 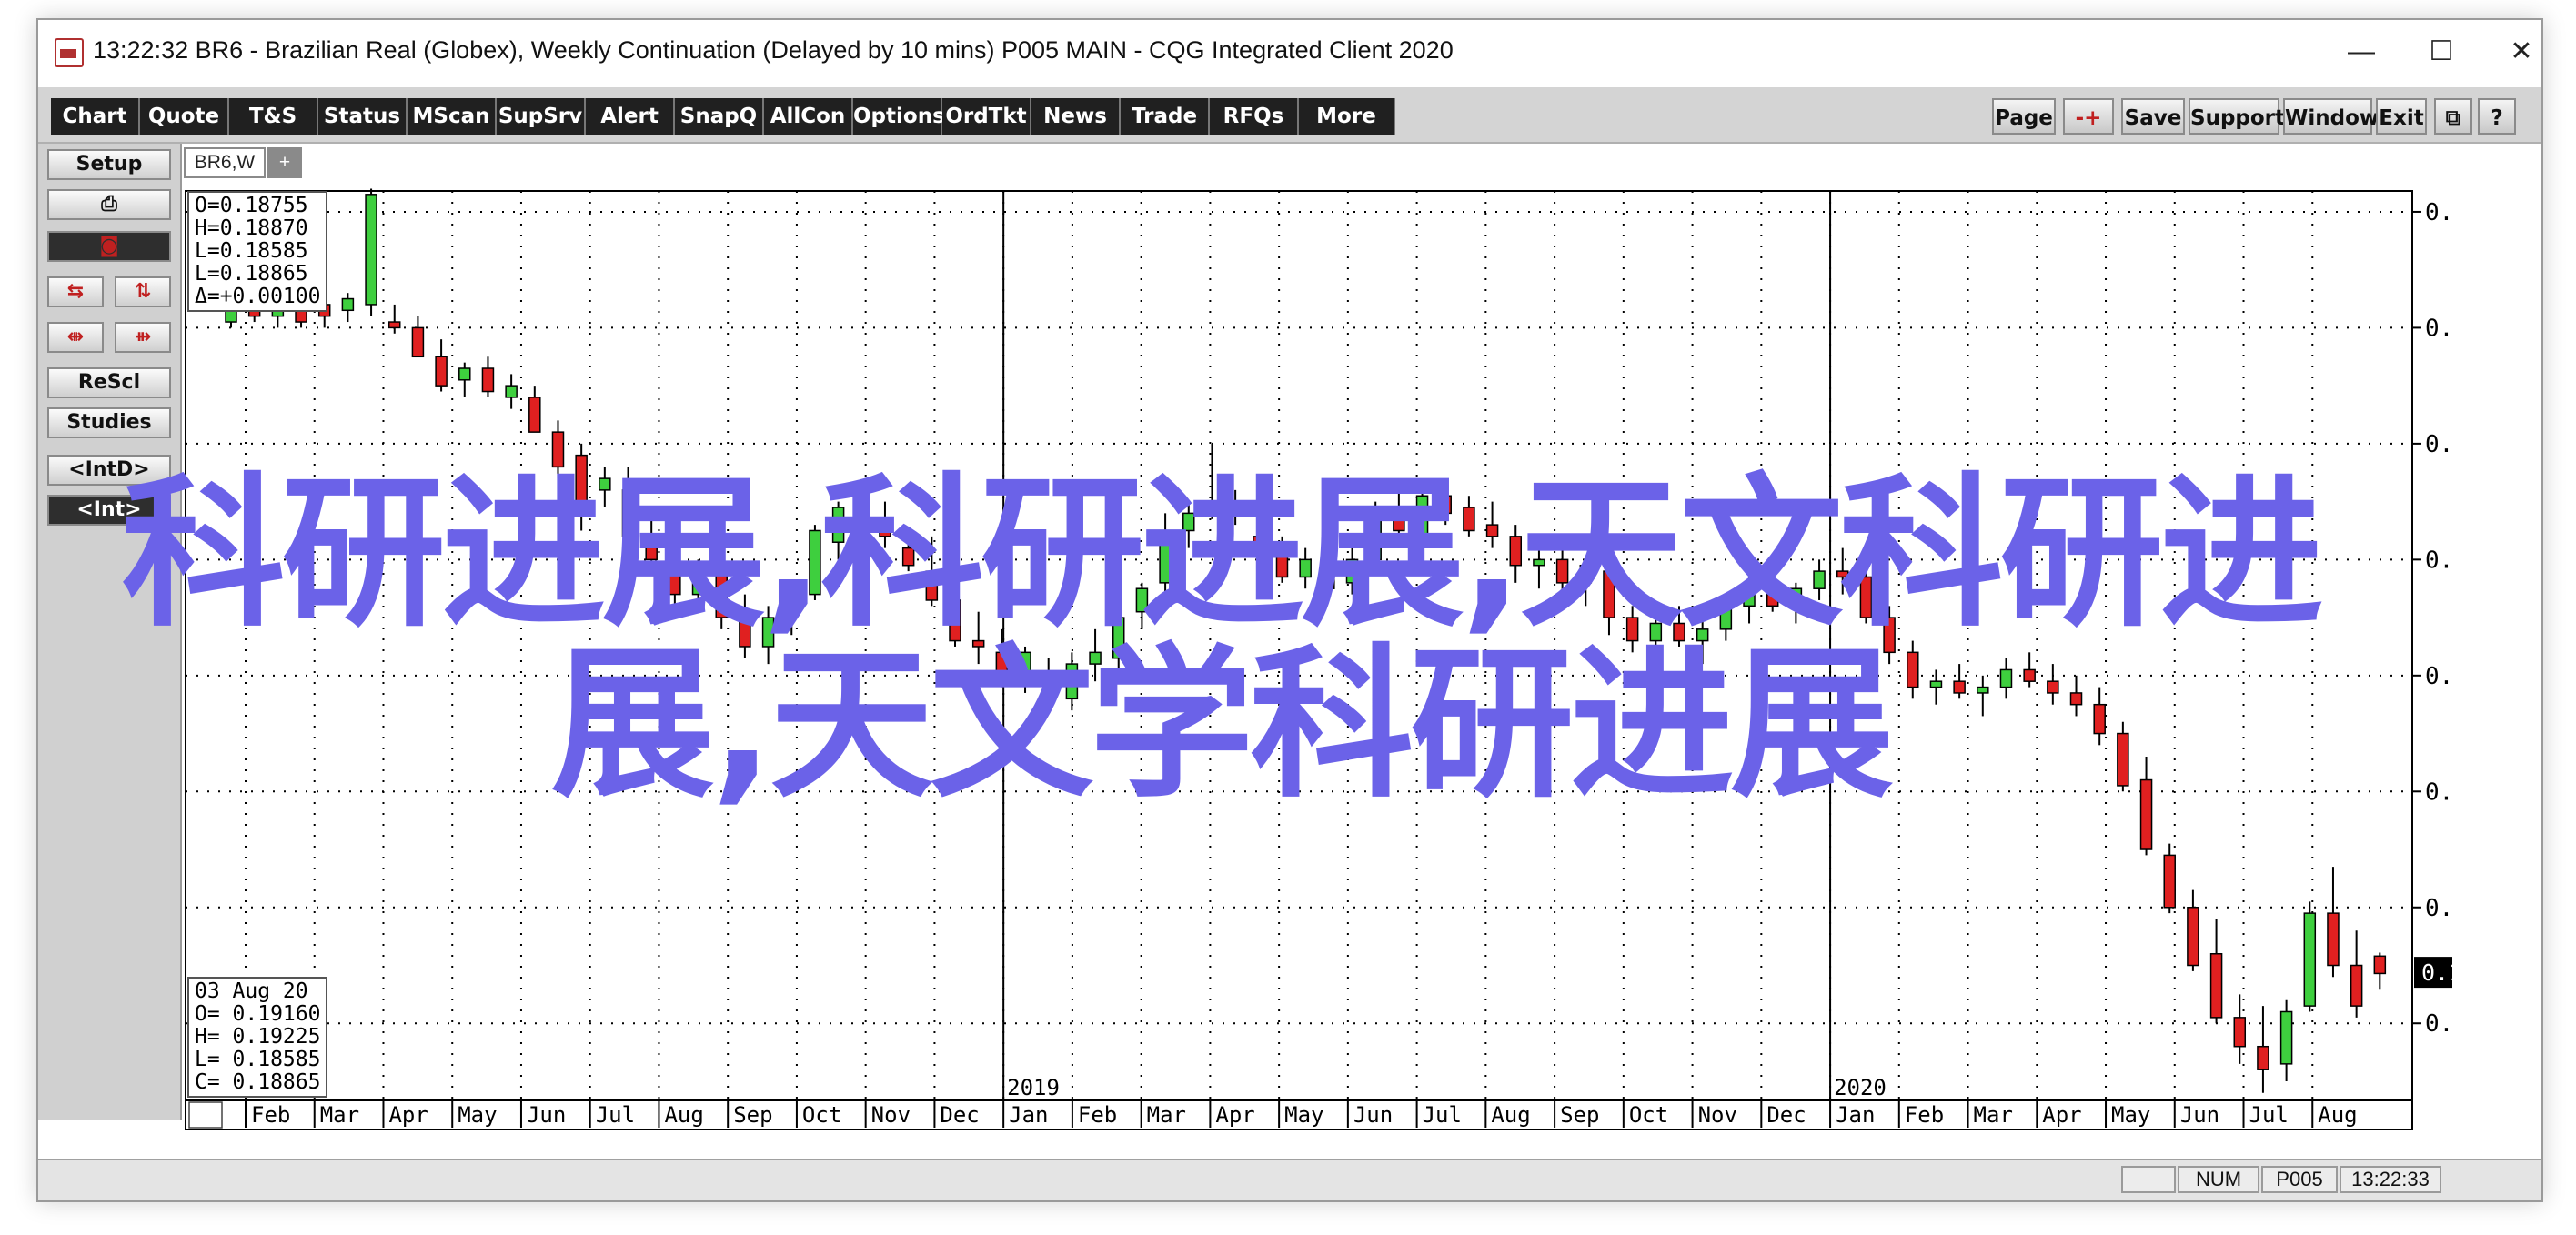 What do you see at coordinates (2331, 117) in the screenshot?
I see `window-button: Window` at bounding box center [2331, 117].